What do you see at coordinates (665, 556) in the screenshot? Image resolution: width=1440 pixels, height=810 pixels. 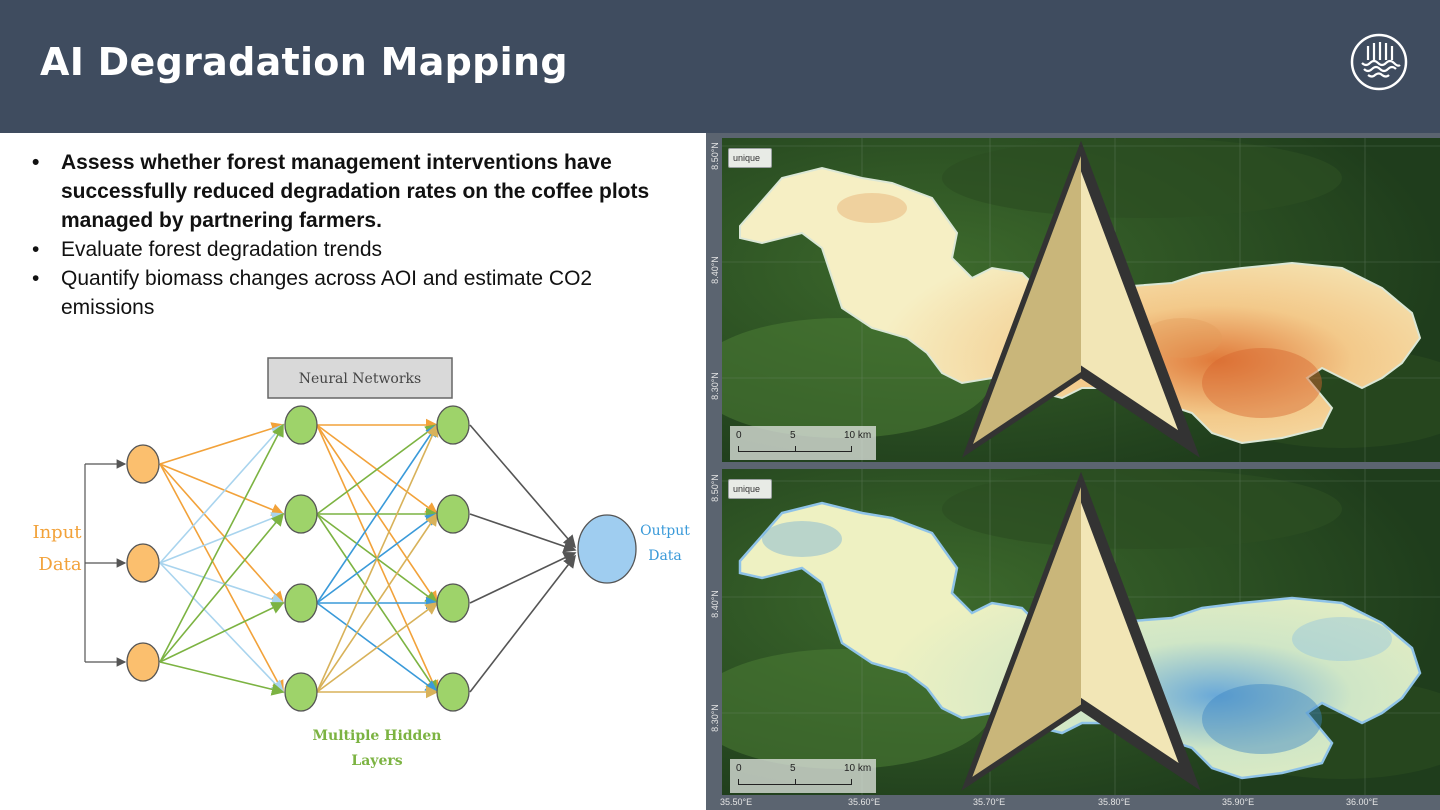 I see `output-label-2: Data` at bounding box center [665, 556].